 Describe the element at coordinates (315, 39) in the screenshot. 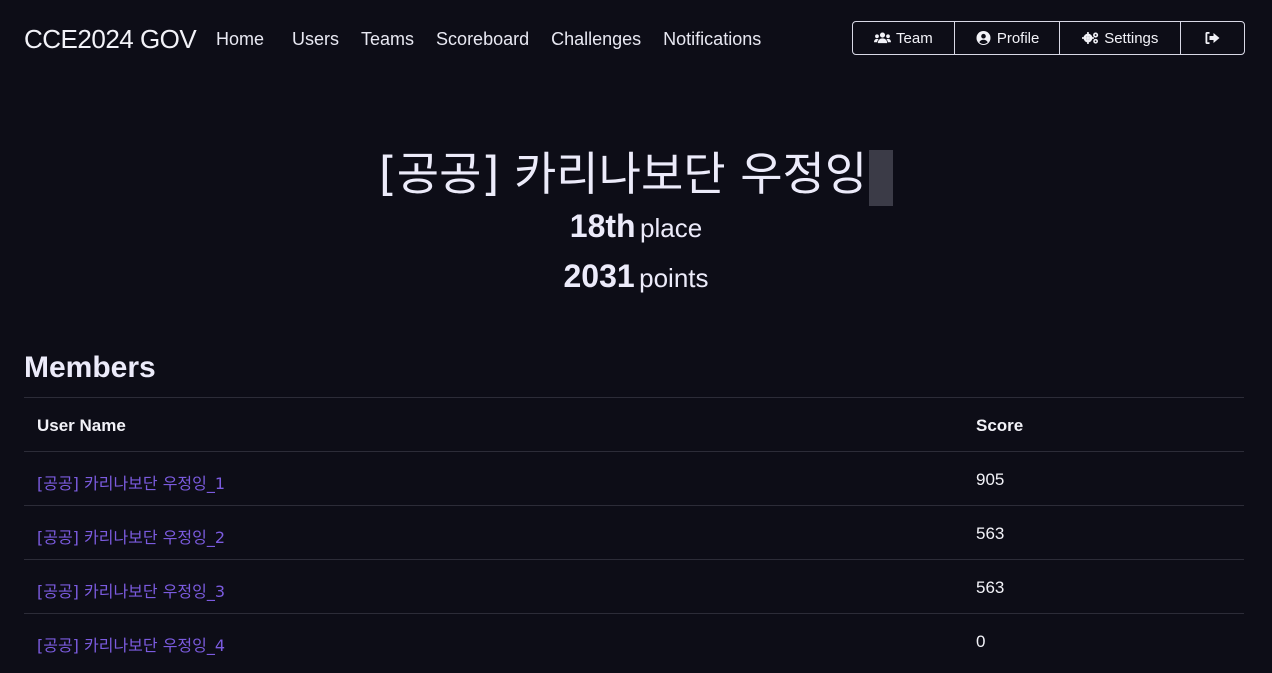

I see `nav-users: Users` at that location.